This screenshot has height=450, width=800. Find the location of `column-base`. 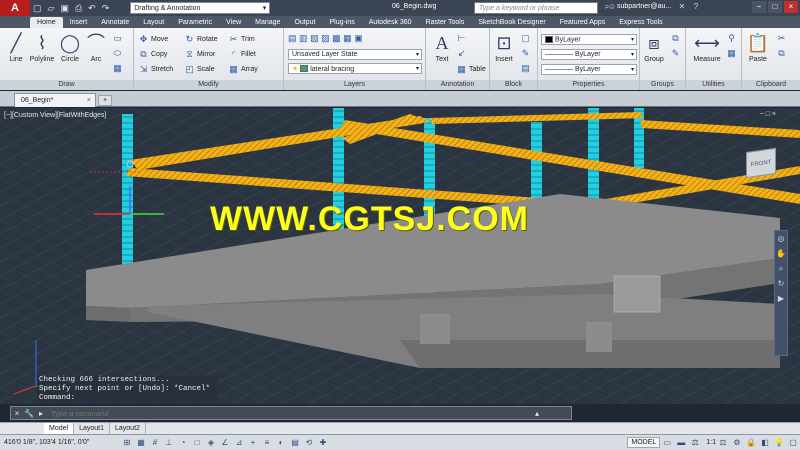

column-base is located at coordinates (637, 294).